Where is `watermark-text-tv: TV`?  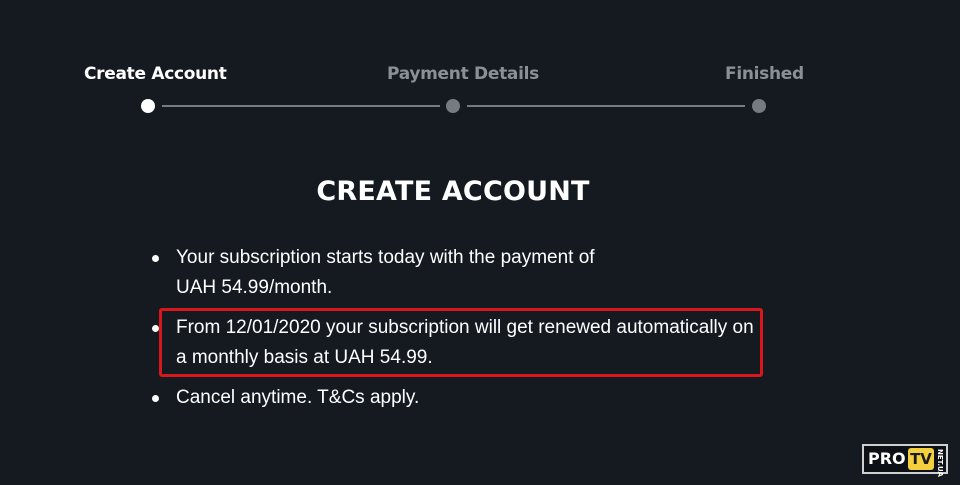
watermark-text-tv: TV is located at coordinates (921, 459).